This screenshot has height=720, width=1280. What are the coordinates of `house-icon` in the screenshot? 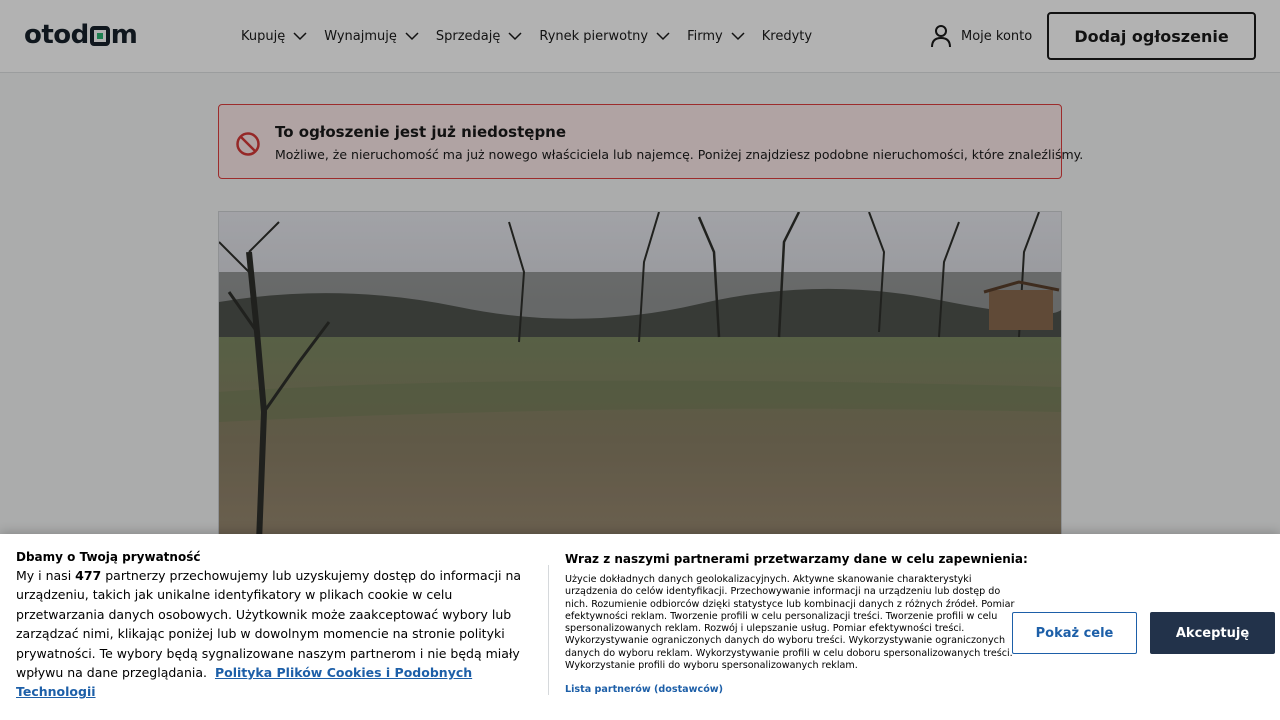 It's located at (99, 36).